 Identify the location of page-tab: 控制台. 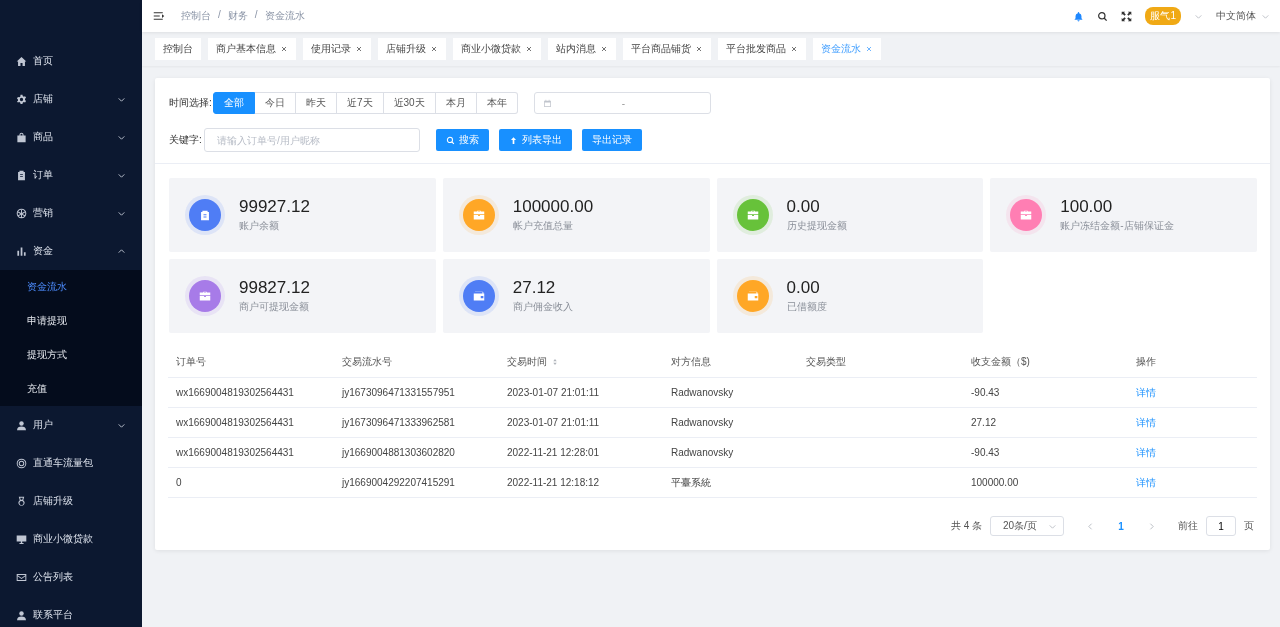
(178, 49).